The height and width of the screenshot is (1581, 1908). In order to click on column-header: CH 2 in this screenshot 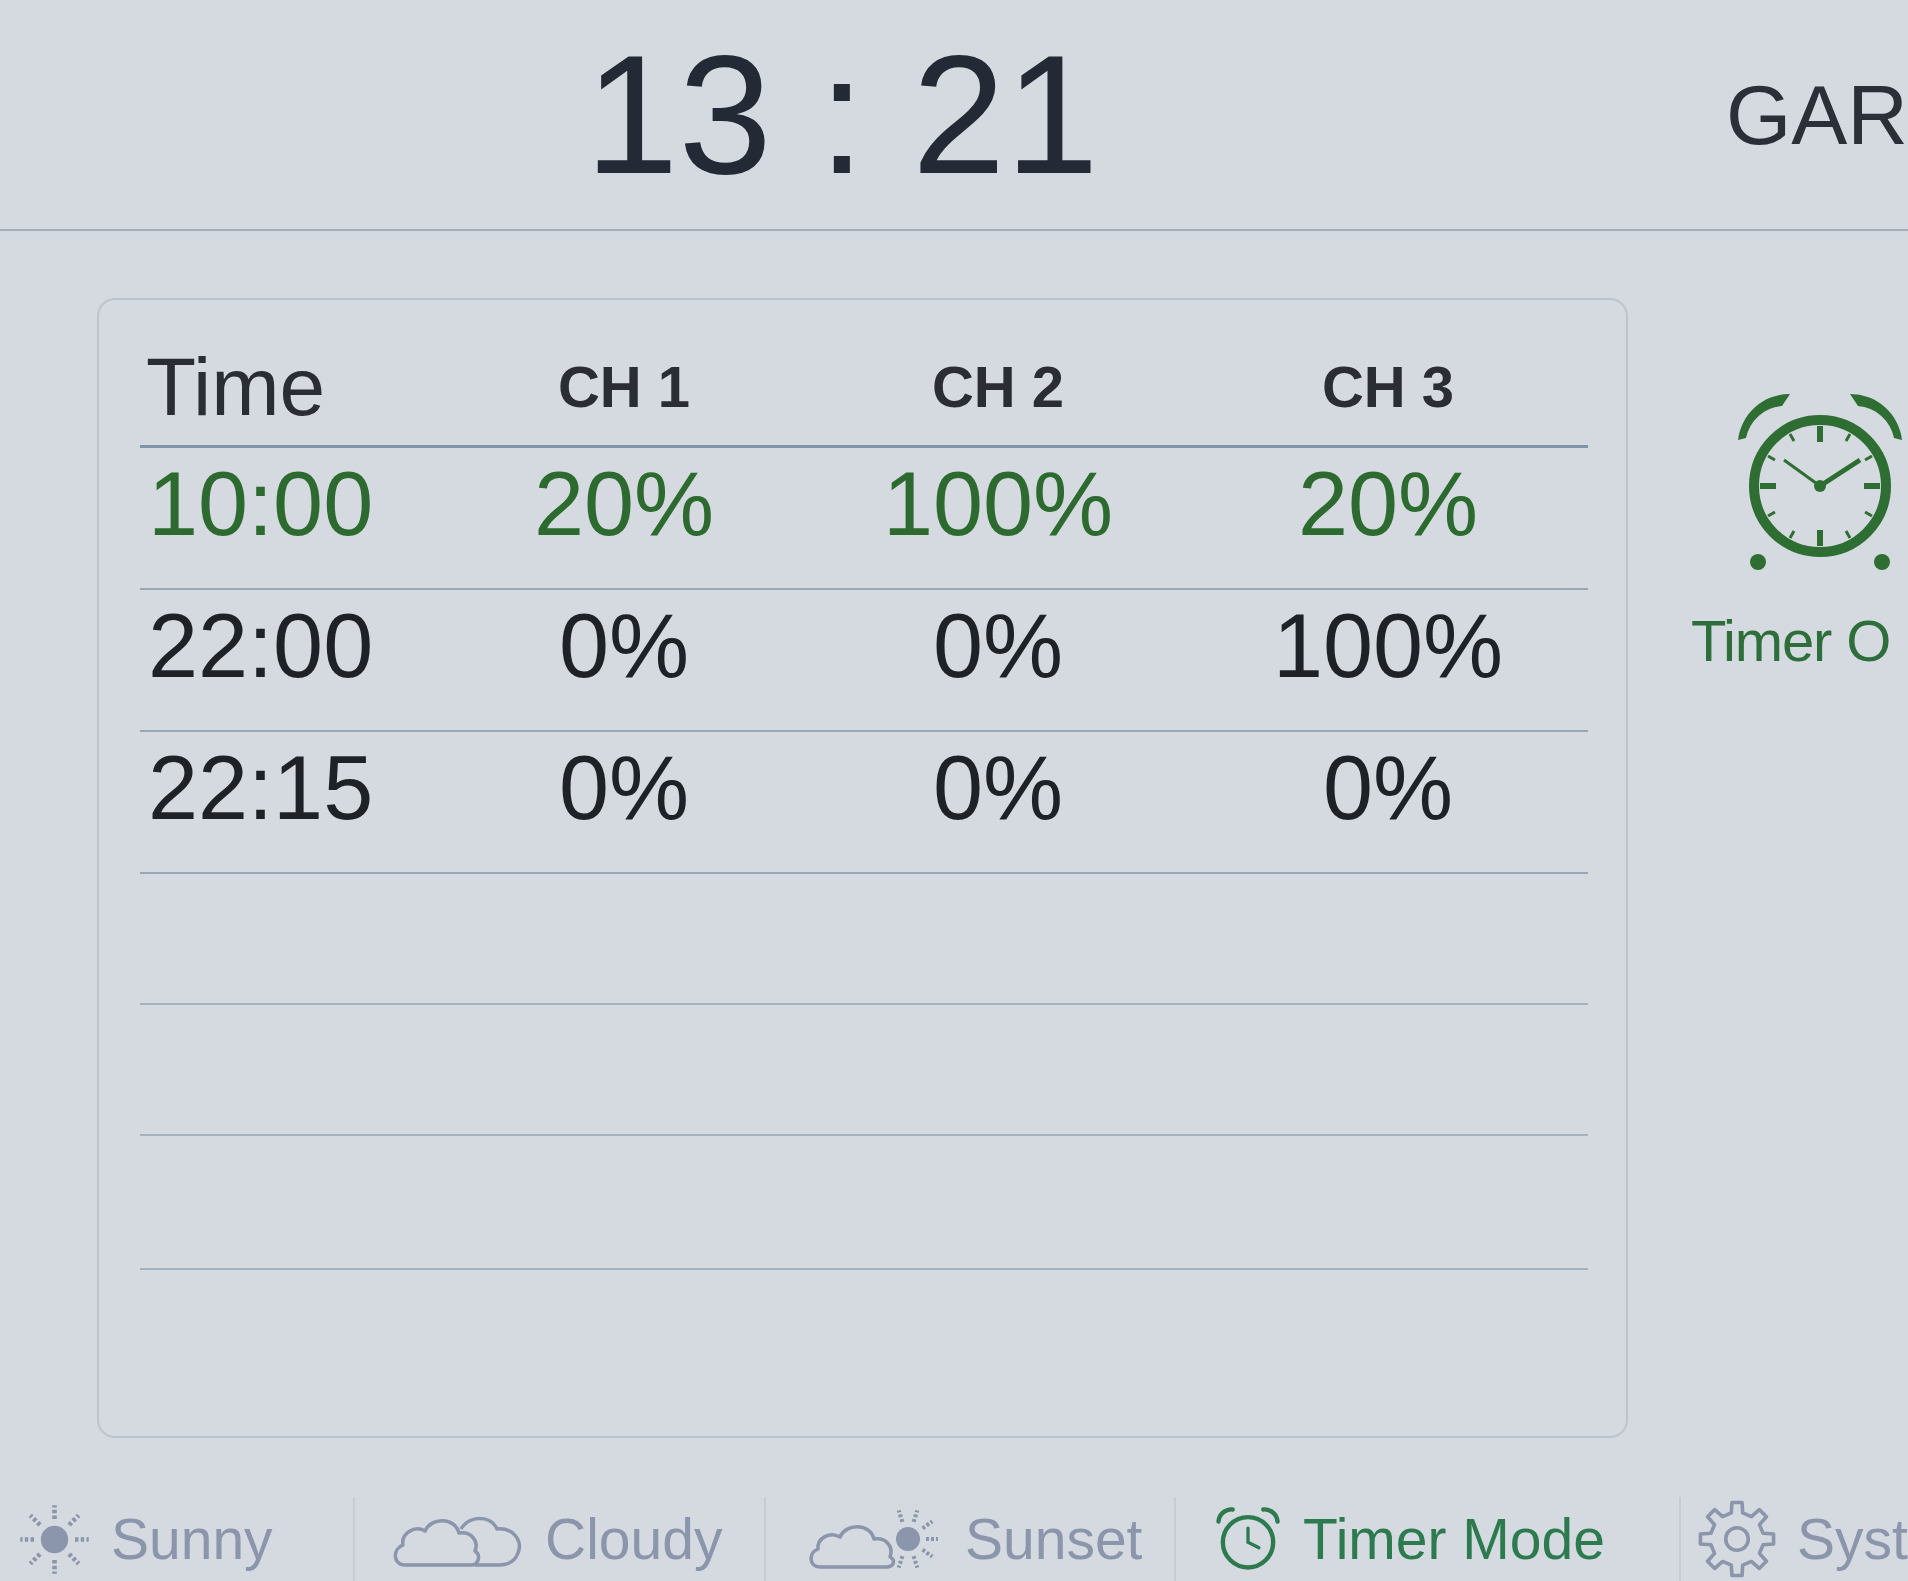, I will do `click(998, 386)`.